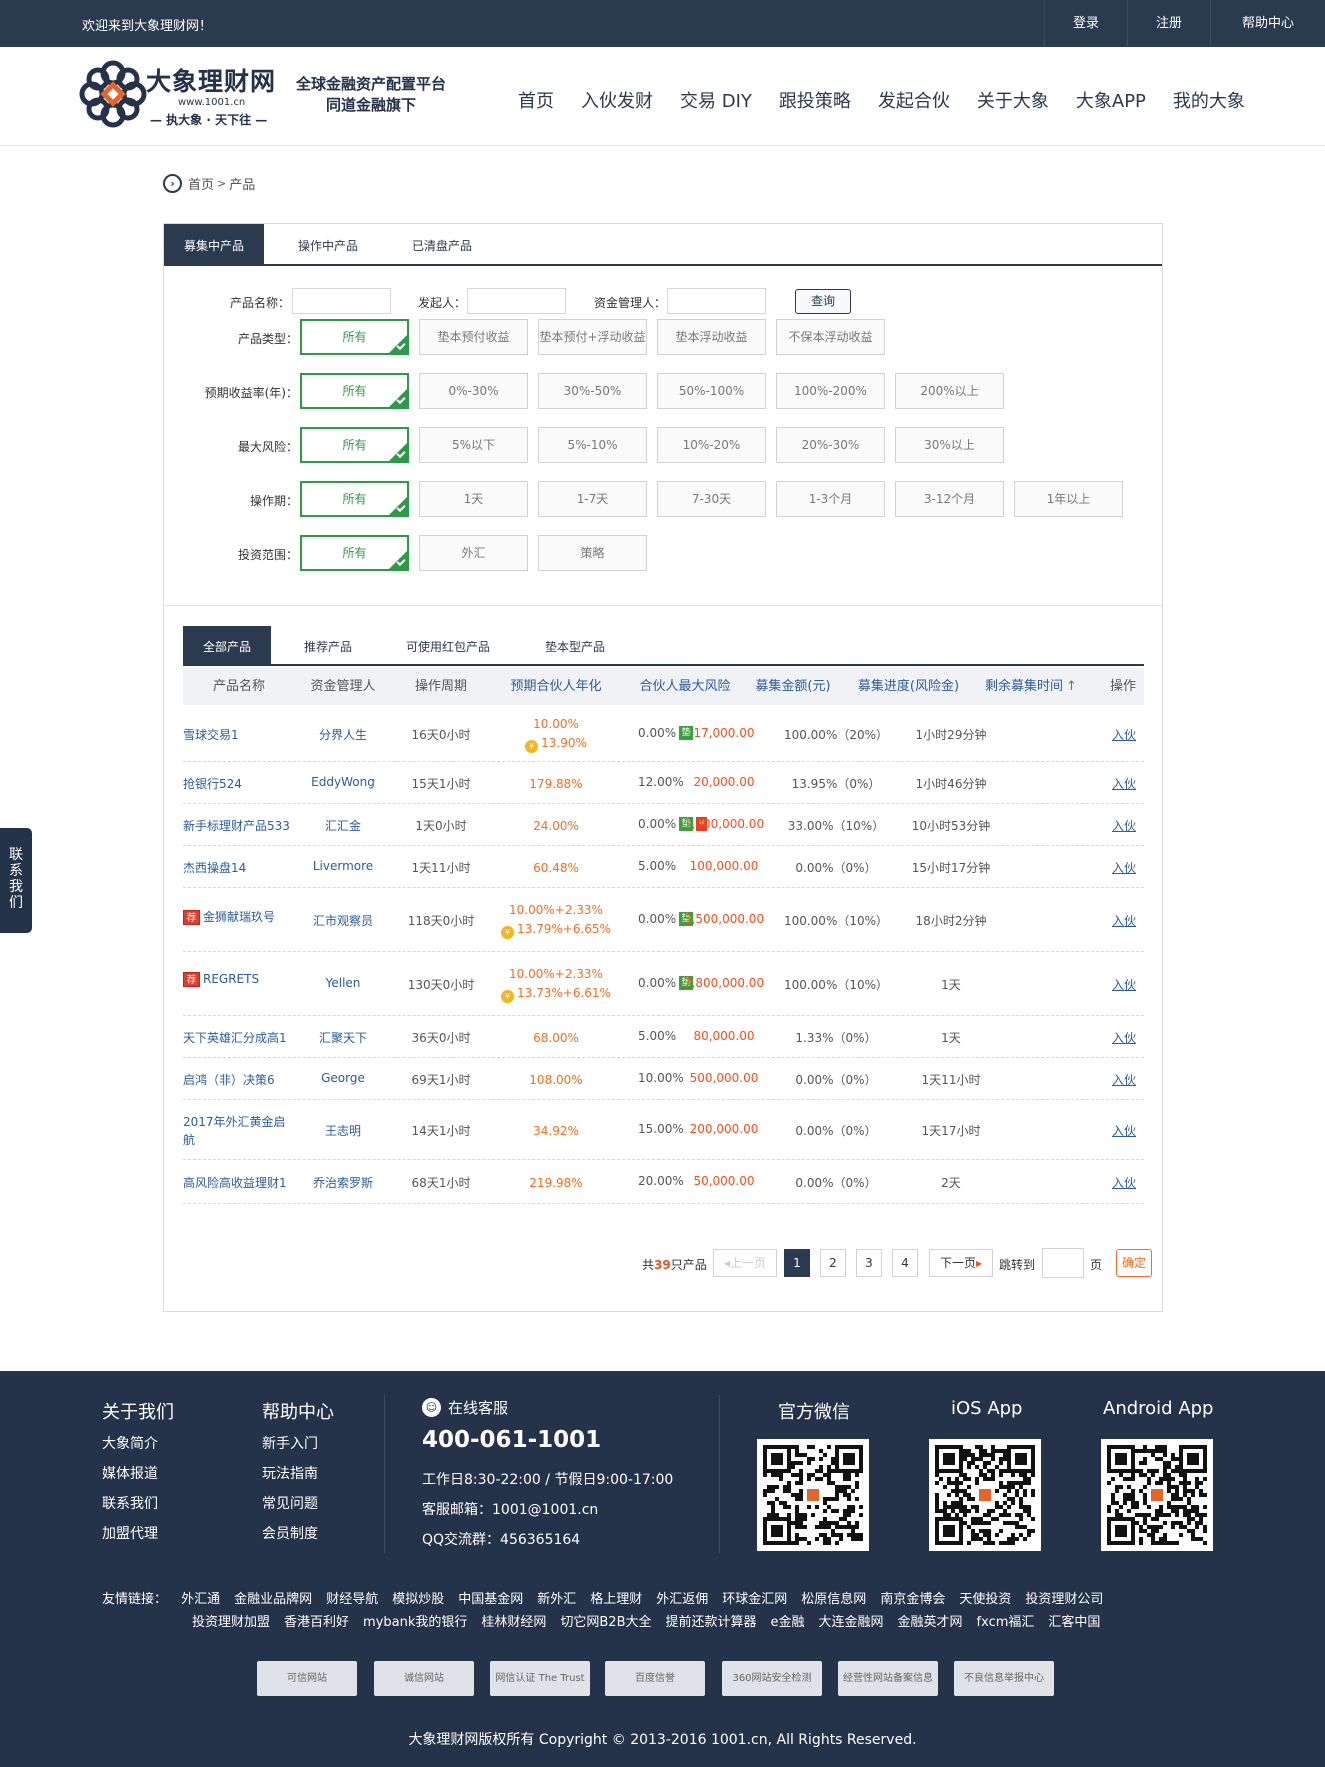 The height and width of the screenshot is (1767, 1325). Describe the element at coordinates (575, 645) in the screenshot. I see `tab-guaranteed: 垫本型产品` at that location.